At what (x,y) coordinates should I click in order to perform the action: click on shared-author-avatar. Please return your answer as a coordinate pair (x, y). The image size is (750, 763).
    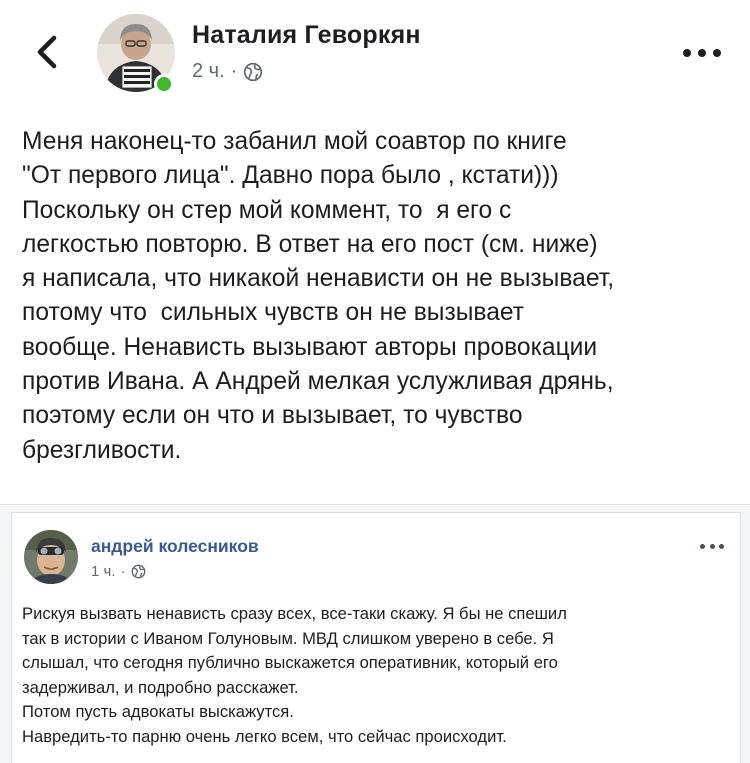
    Looking at the image, I should click on (51, 557).